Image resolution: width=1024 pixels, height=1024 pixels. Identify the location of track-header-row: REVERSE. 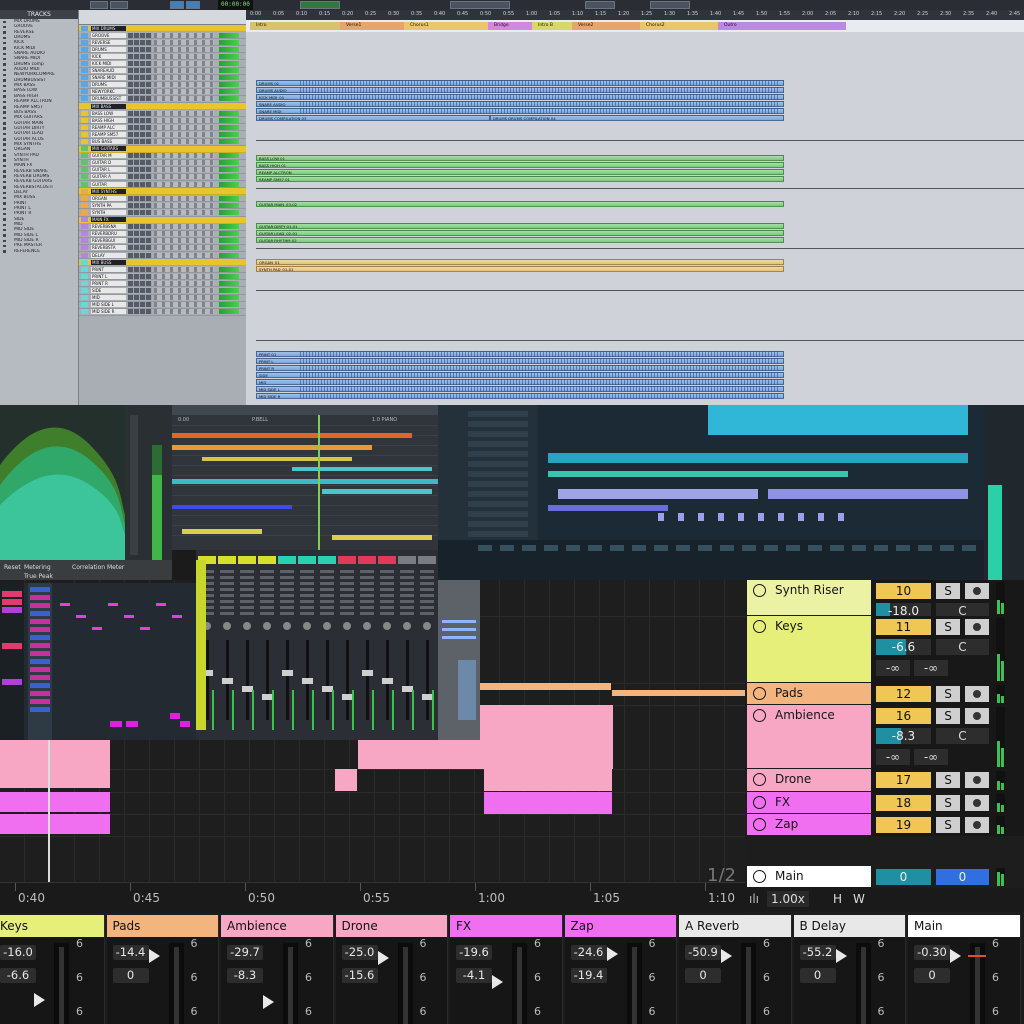
(162, 43).